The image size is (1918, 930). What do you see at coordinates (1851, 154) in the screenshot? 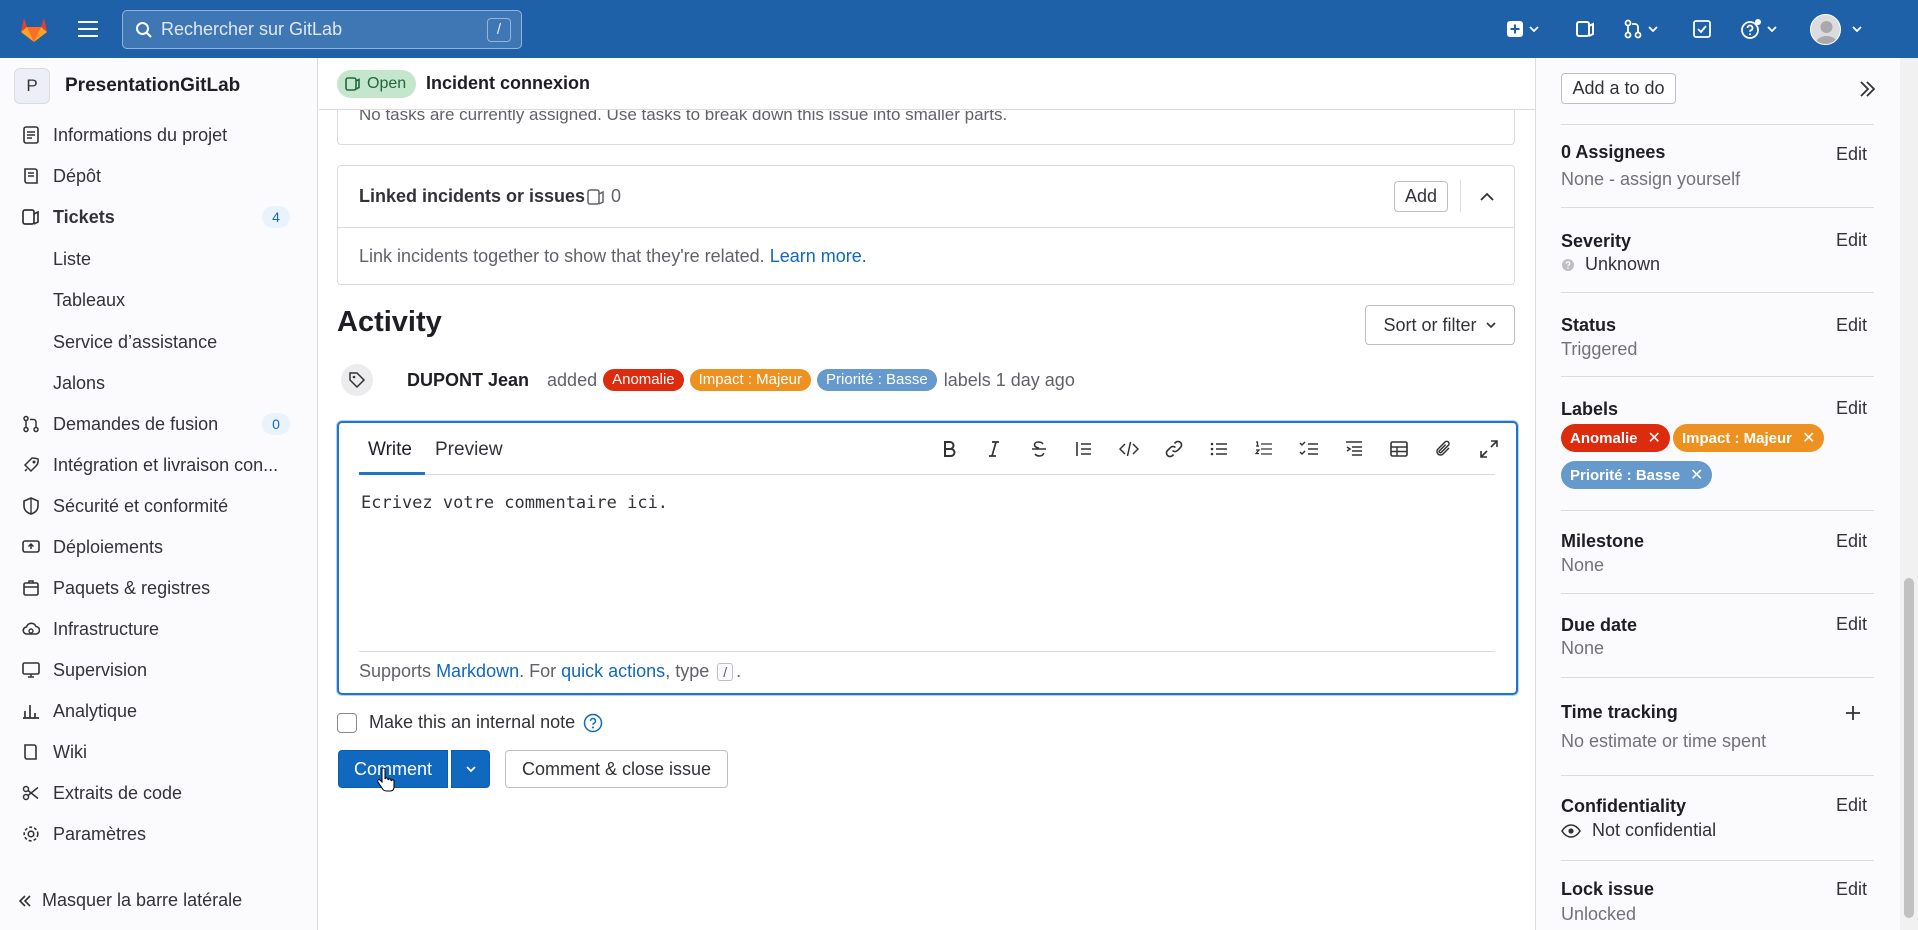
I see `assignees-edit-button: Edit` at bounding box center [1851, 154].